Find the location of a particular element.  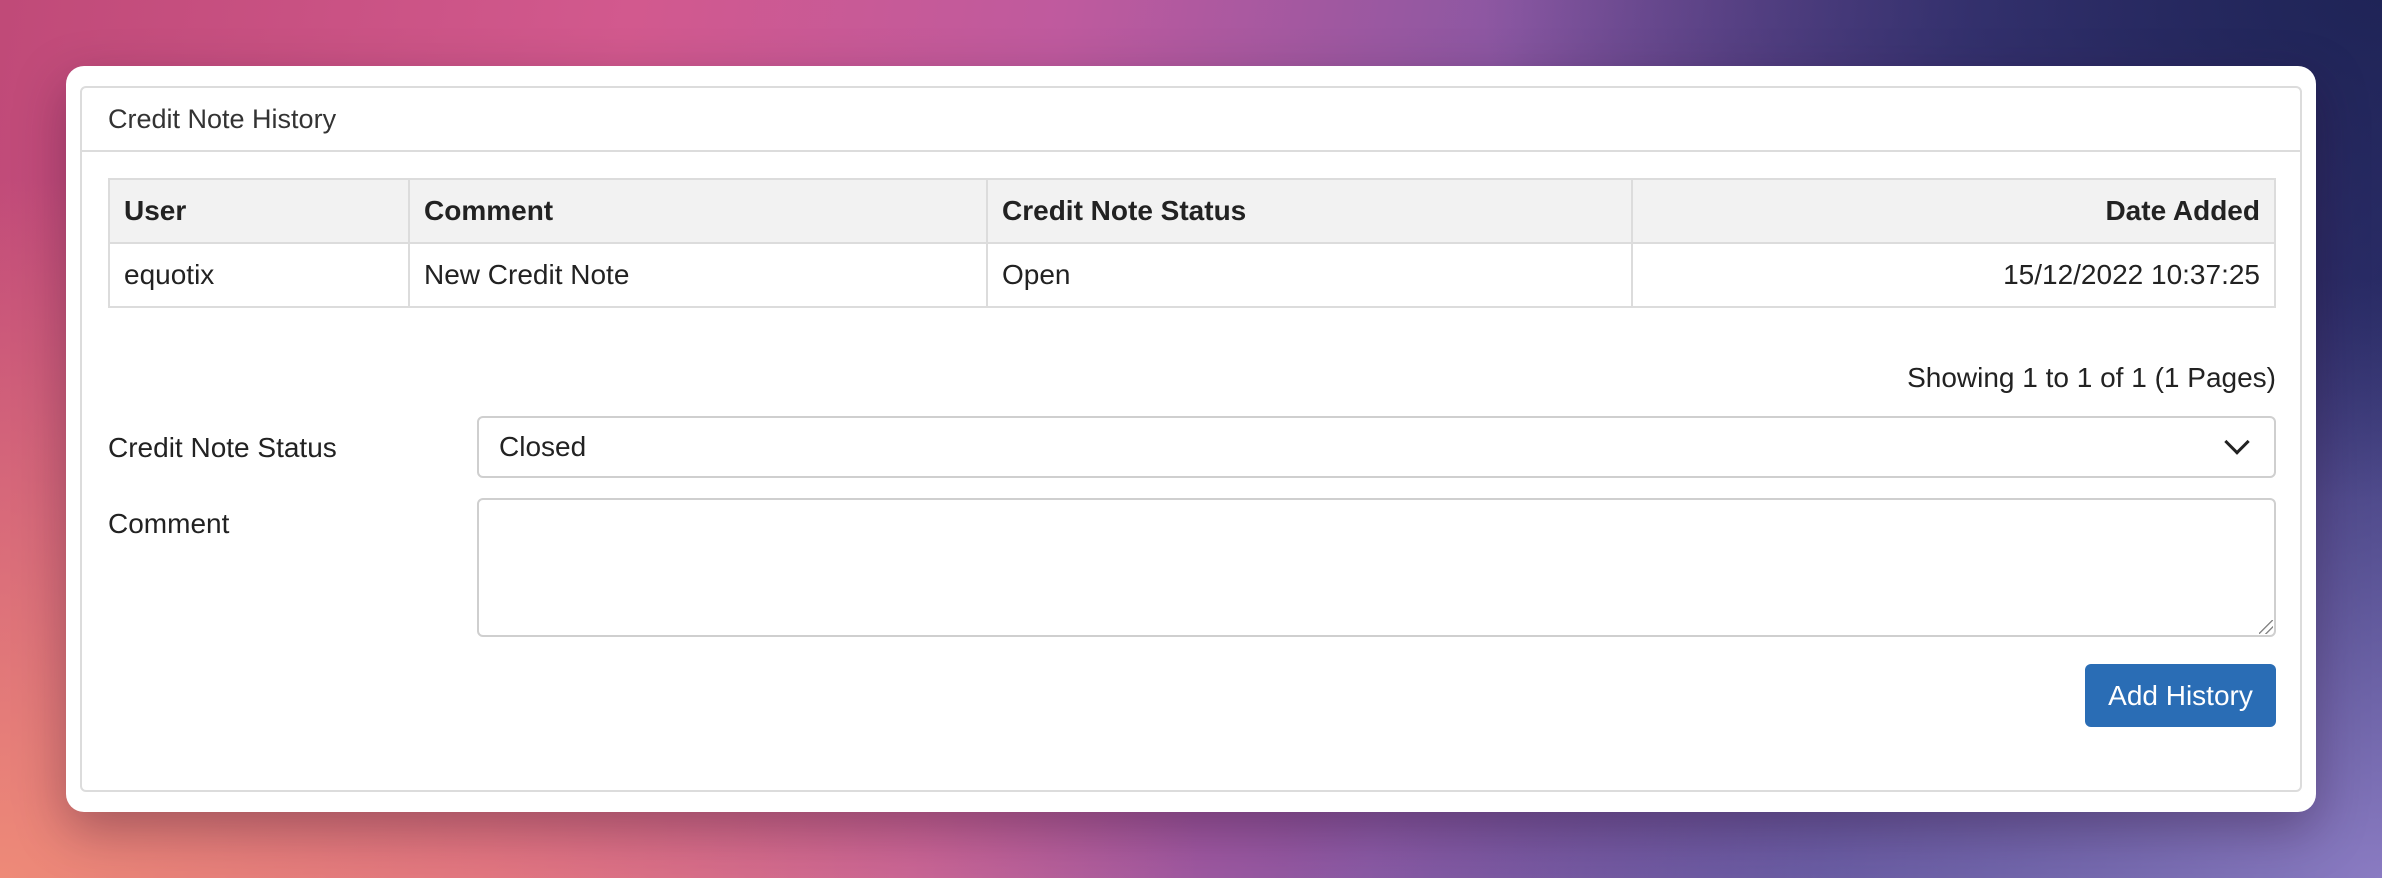

comment-label: Comment is located at coordinates (169, 523).